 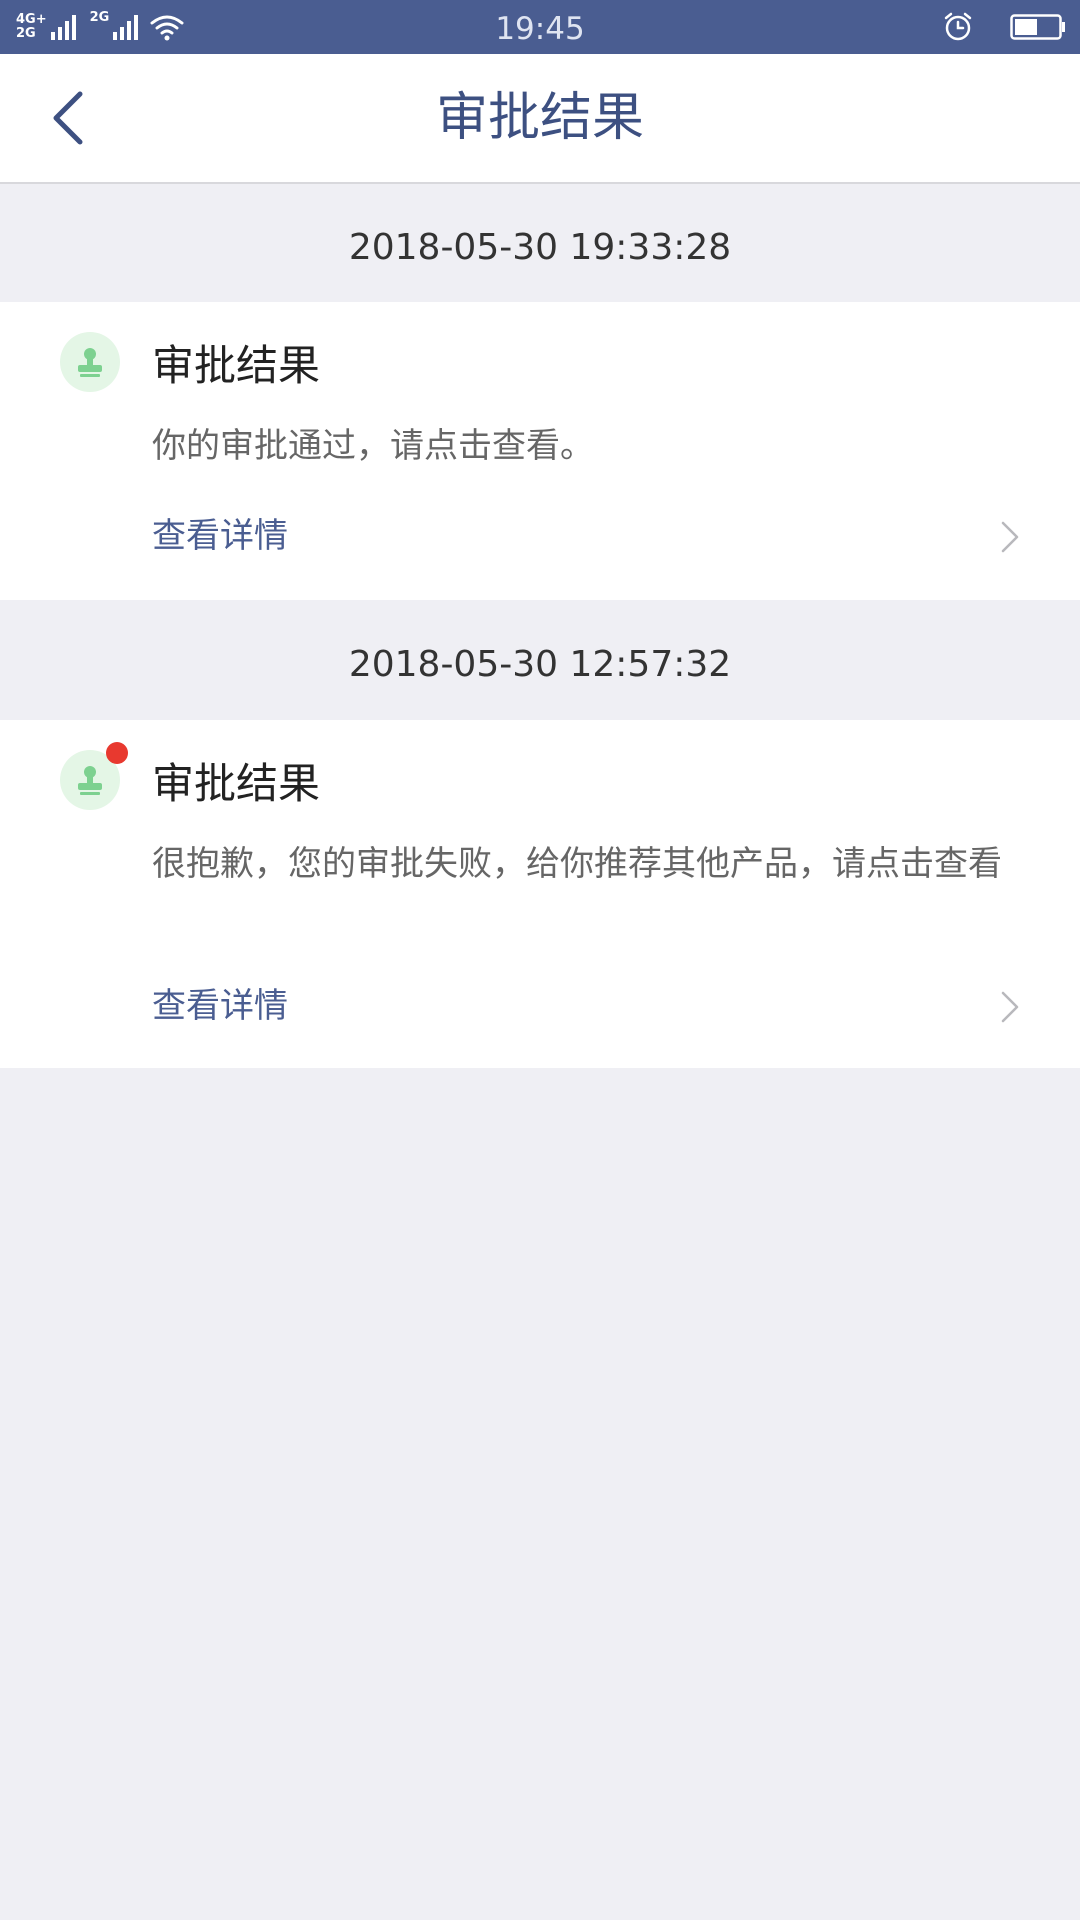 What do you see at coordinates (373, 446) in the screenshot?
I see `message-body: 你的审批通过，请点击查看。` at bounding box center [373, 446].